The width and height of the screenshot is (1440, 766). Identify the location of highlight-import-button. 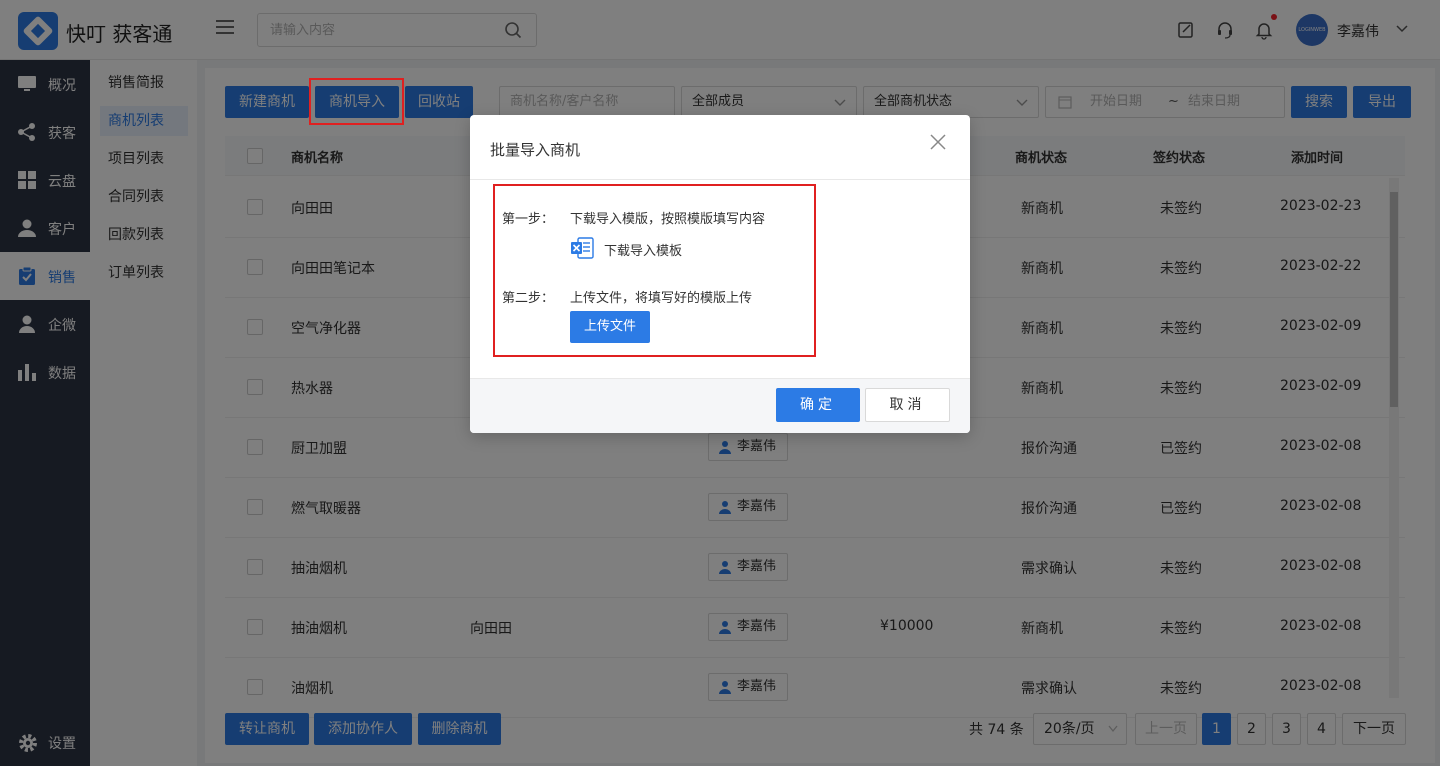
(356, 101).